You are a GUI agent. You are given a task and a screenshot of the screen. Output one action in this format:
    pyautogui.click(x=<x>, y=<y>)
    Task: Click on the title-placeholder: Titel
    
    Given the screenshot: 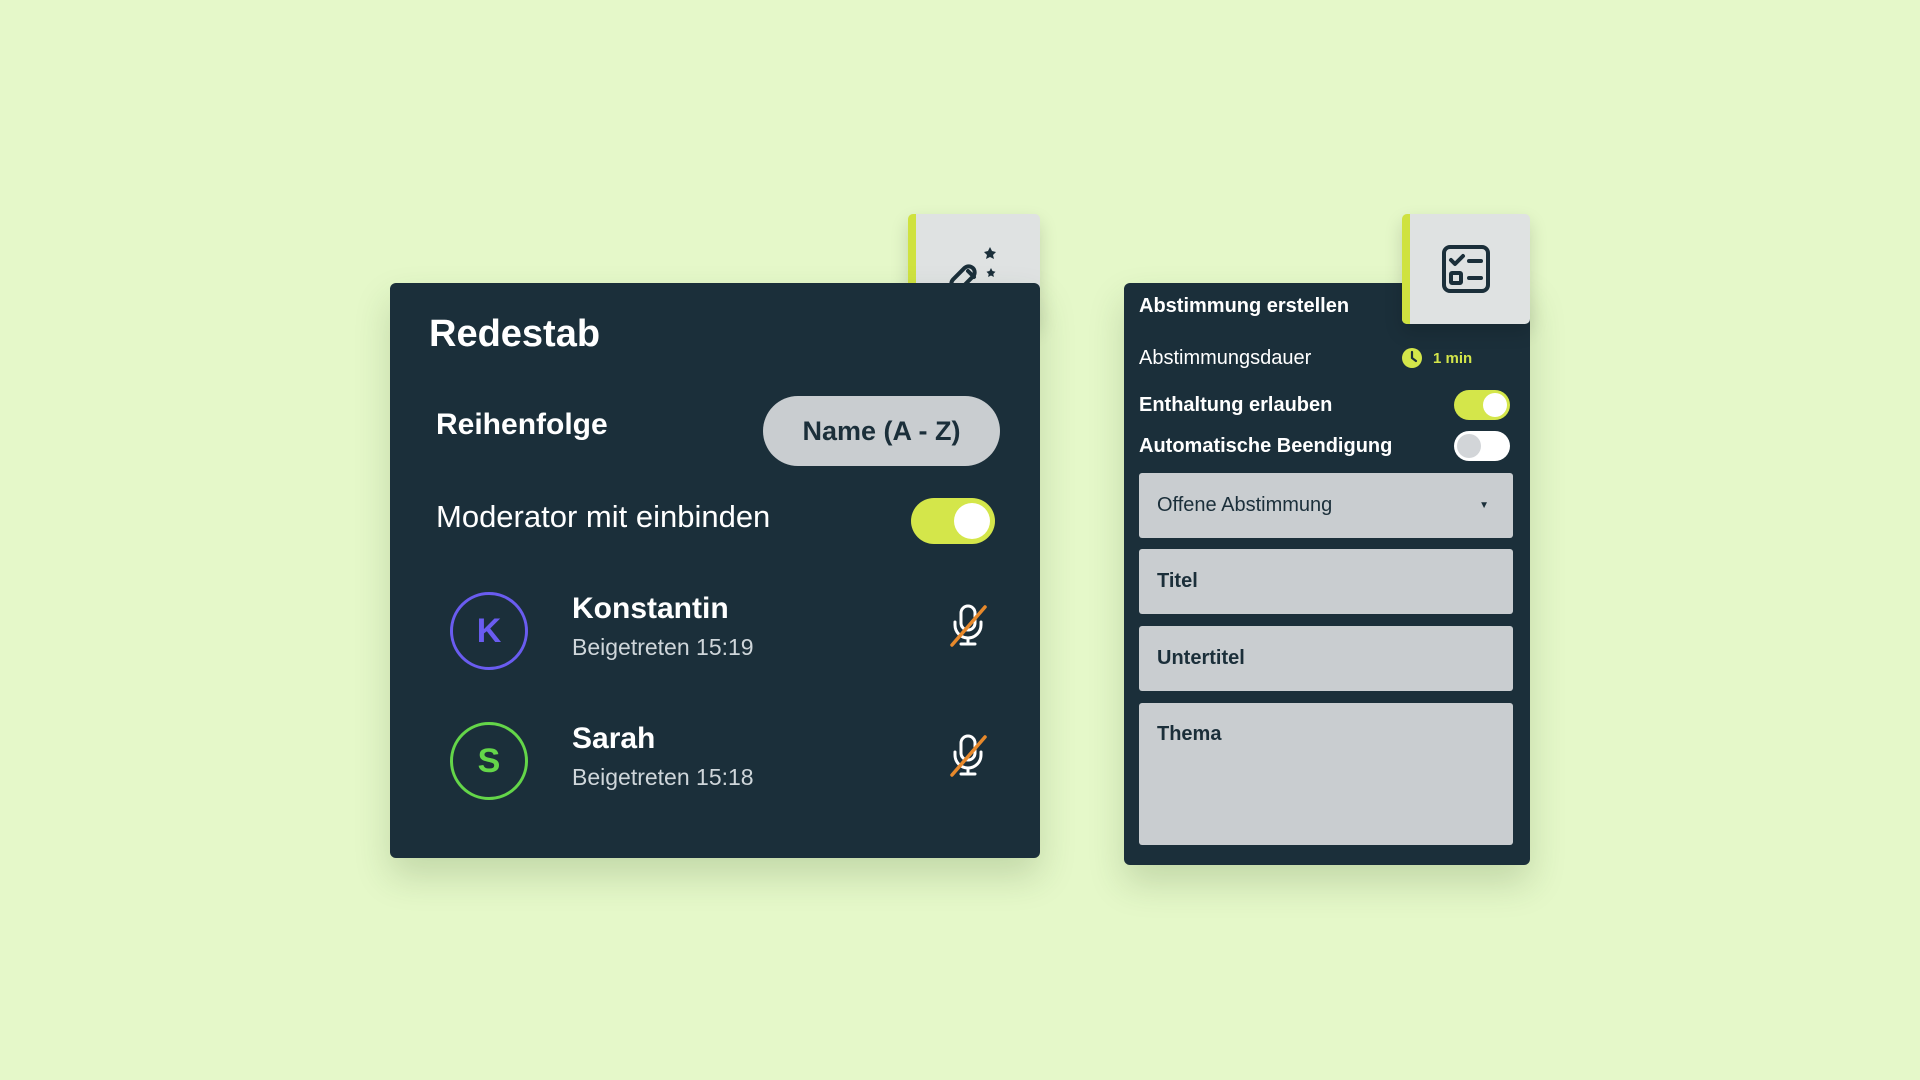 What is the action you would take?
    pyautogui.click(x=1177, y=581)
    